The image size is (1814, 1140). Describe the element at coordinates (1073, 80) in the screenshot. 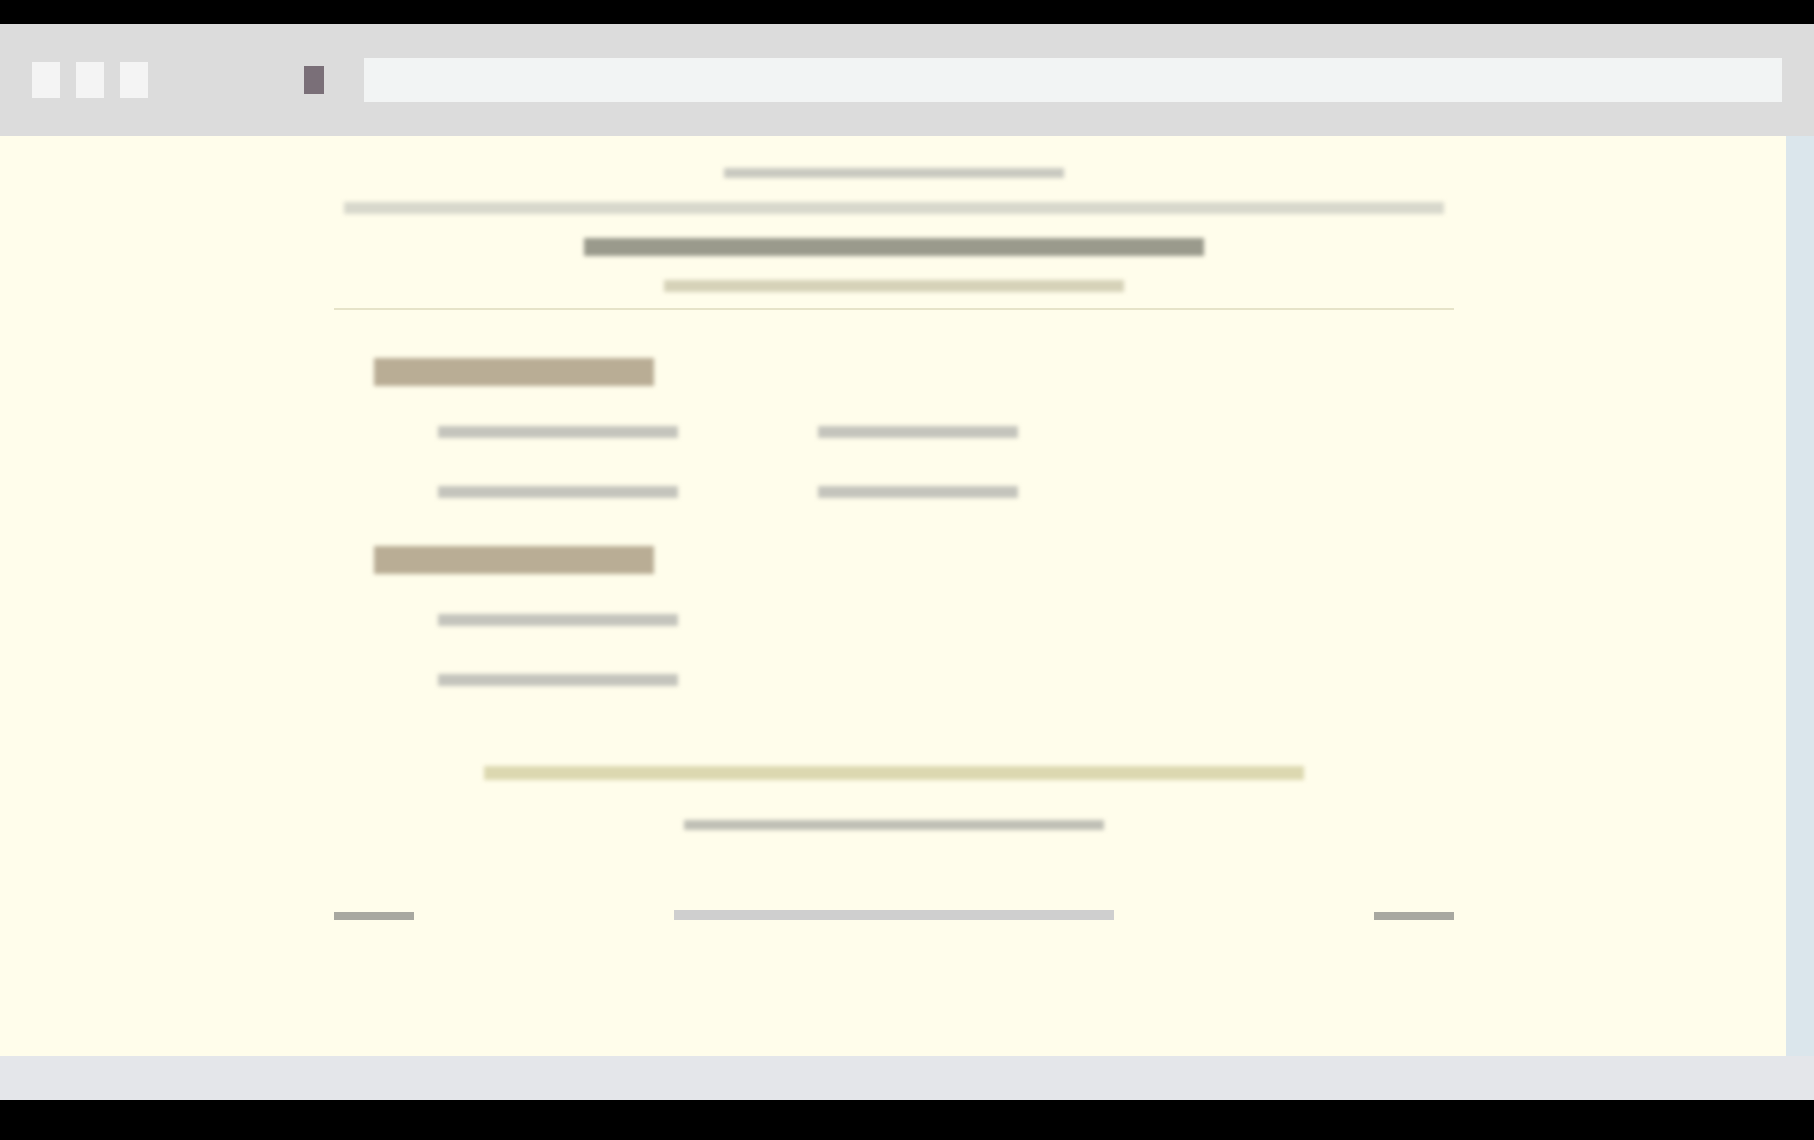

I see `address-field` at that location.